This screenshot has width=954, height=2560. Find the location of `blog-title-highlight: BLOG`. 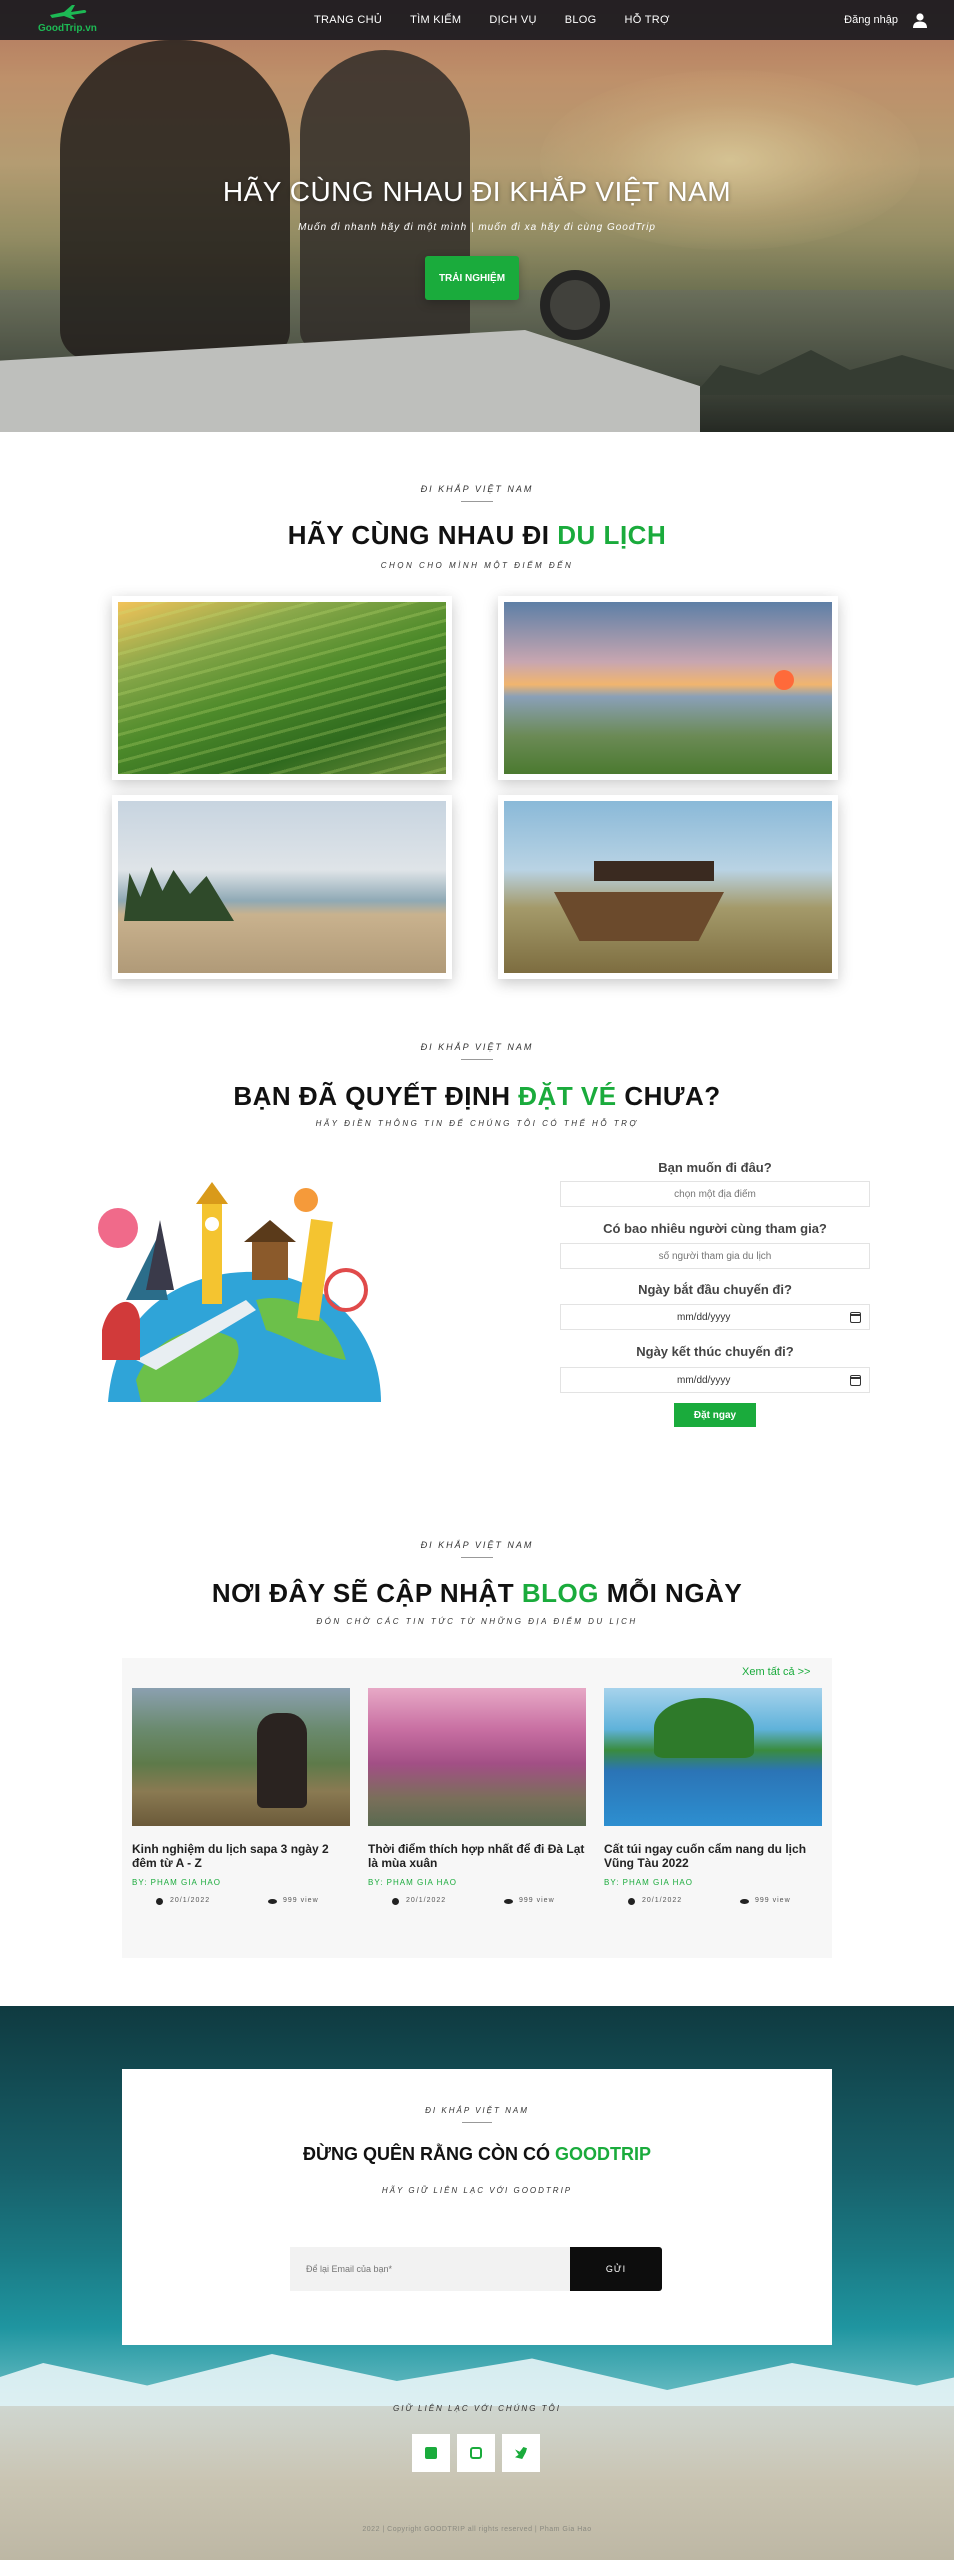

blog-title-highlight: BLOG is located at coordinates (560, 1593).